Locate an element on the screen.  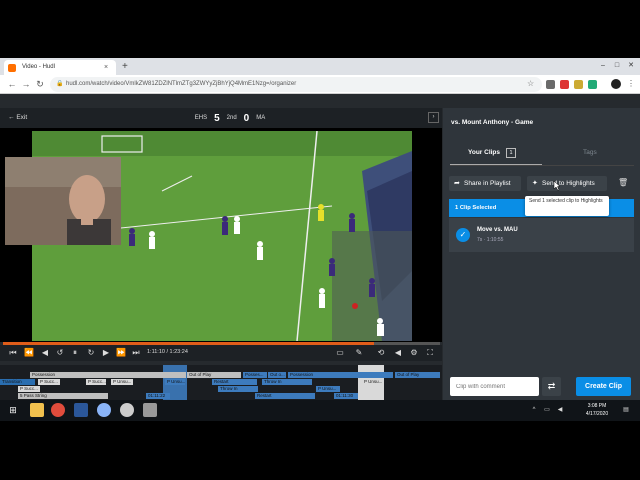
drawing-icon: ✎ is located at coordinates (359, 352).